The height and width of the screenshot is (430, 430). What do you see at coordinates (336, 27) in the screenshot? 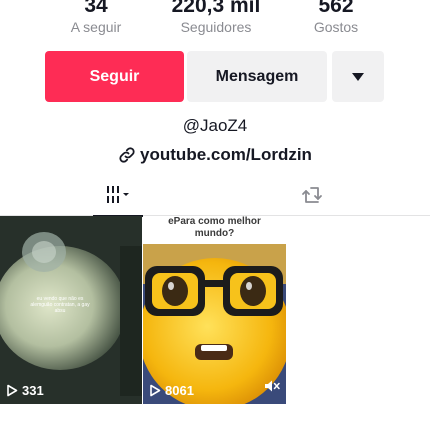
I see `likes-label: Gostos` at bounding box center [336, 27].